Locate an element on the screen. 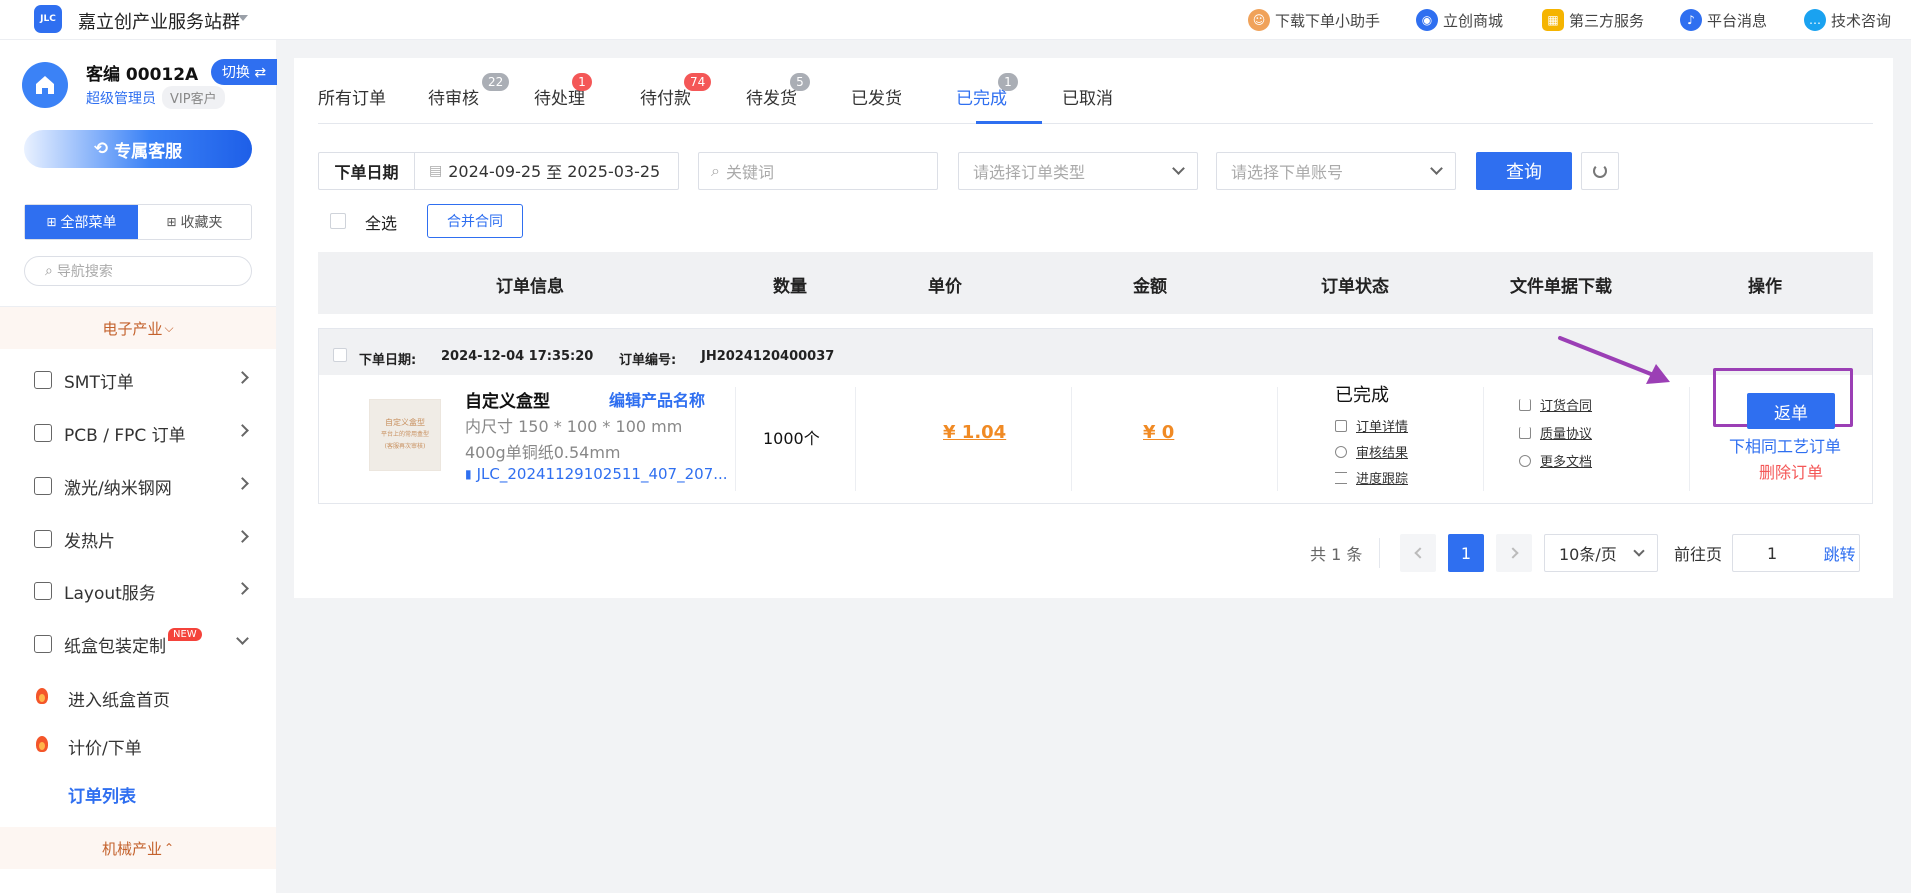 Image resolution: width=1911 pixels, height=893 pixels. refresh-button is located at coordinates (1600, 171).